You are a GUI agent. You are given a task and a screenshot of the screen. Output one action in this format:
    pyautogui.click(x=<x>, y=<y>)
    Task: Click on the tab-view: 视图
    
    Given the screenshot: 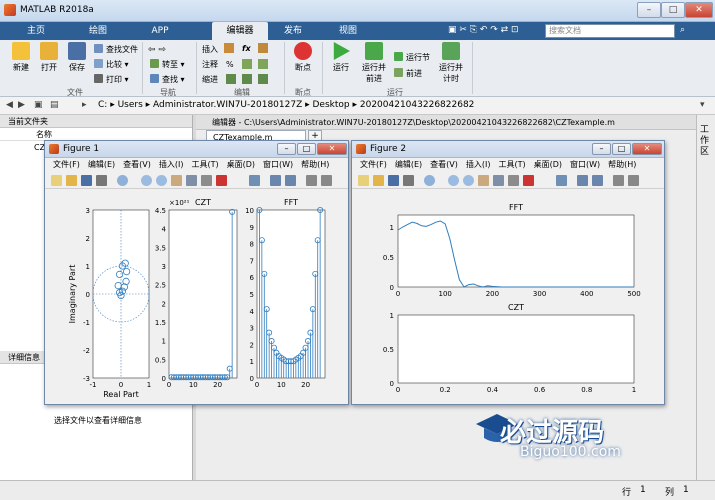 What is the action you would take?
    pyautogui.click(x=348, y=31)
    